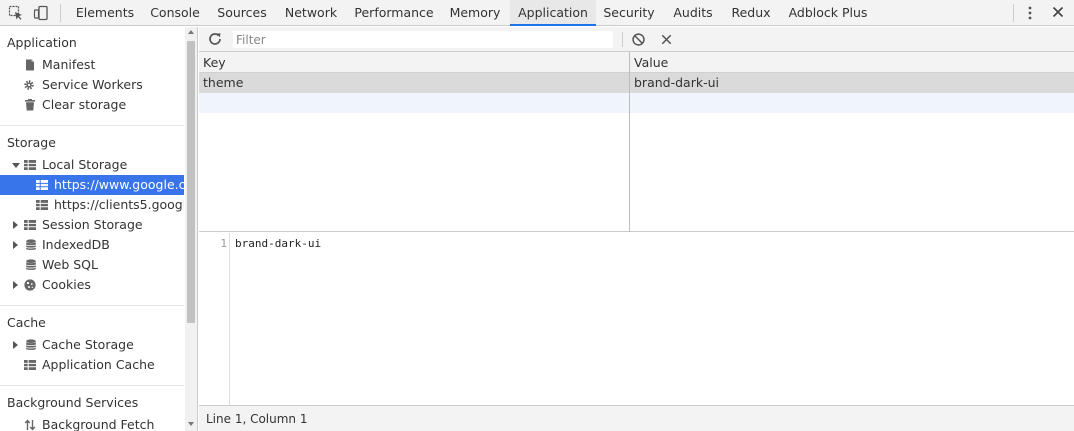  Describe the element at coordinates (30, 285) in the screenshot. I see `cookie-icon` at that location.